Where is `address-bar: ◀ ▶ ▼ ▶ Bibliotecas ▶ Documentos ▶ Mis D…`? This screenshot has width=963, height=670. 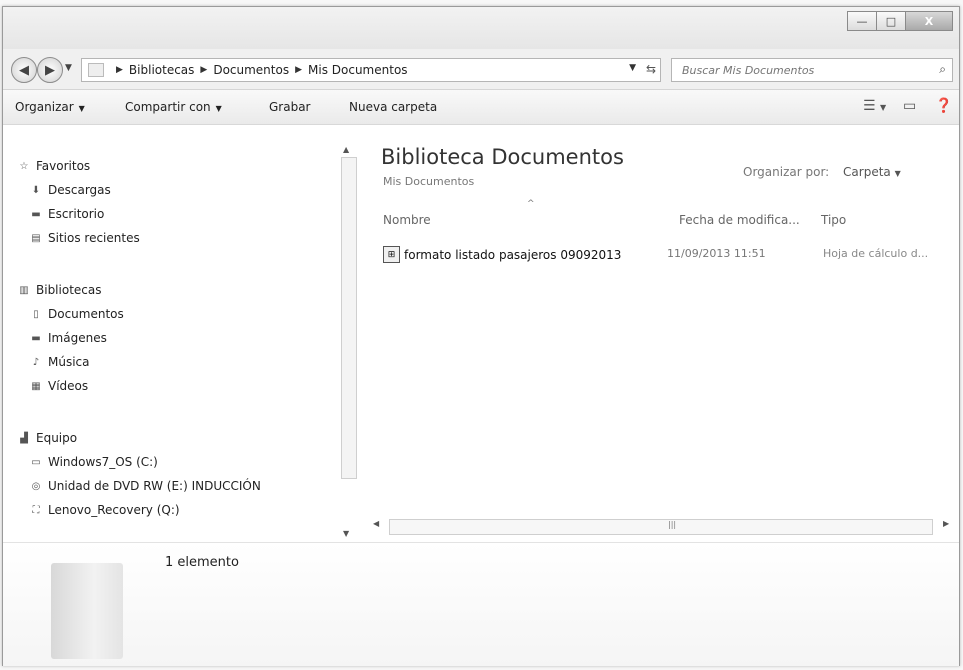
address-bar: ◀ ▶ ▼ ▶ Bibliotecas ▶ Documentos ▶ Mis D… is located at coordinates (481, 69).